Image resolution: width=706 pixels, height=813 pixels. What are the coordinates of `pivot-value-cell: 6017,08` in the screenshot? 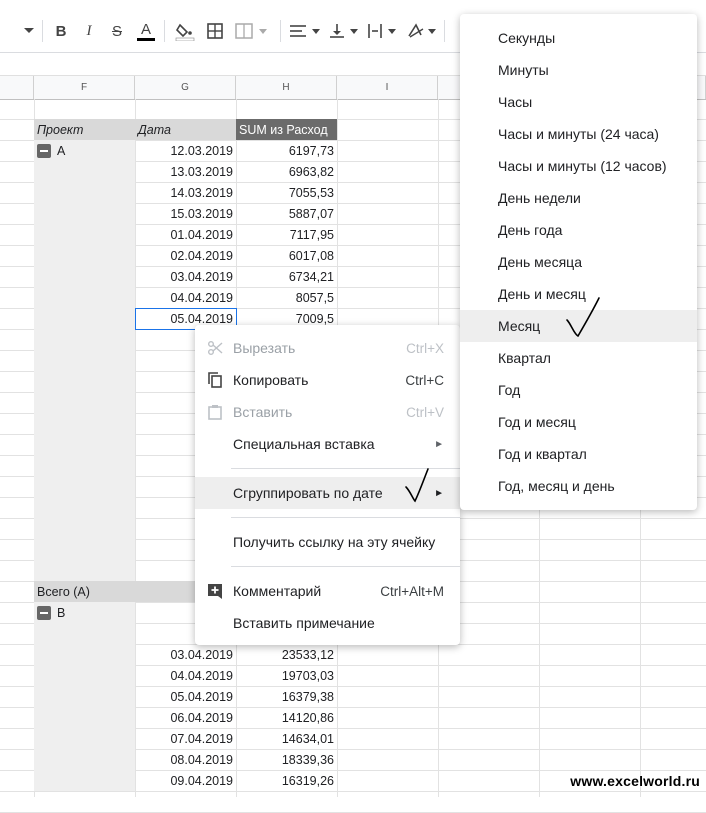 It's located at (286, 255).